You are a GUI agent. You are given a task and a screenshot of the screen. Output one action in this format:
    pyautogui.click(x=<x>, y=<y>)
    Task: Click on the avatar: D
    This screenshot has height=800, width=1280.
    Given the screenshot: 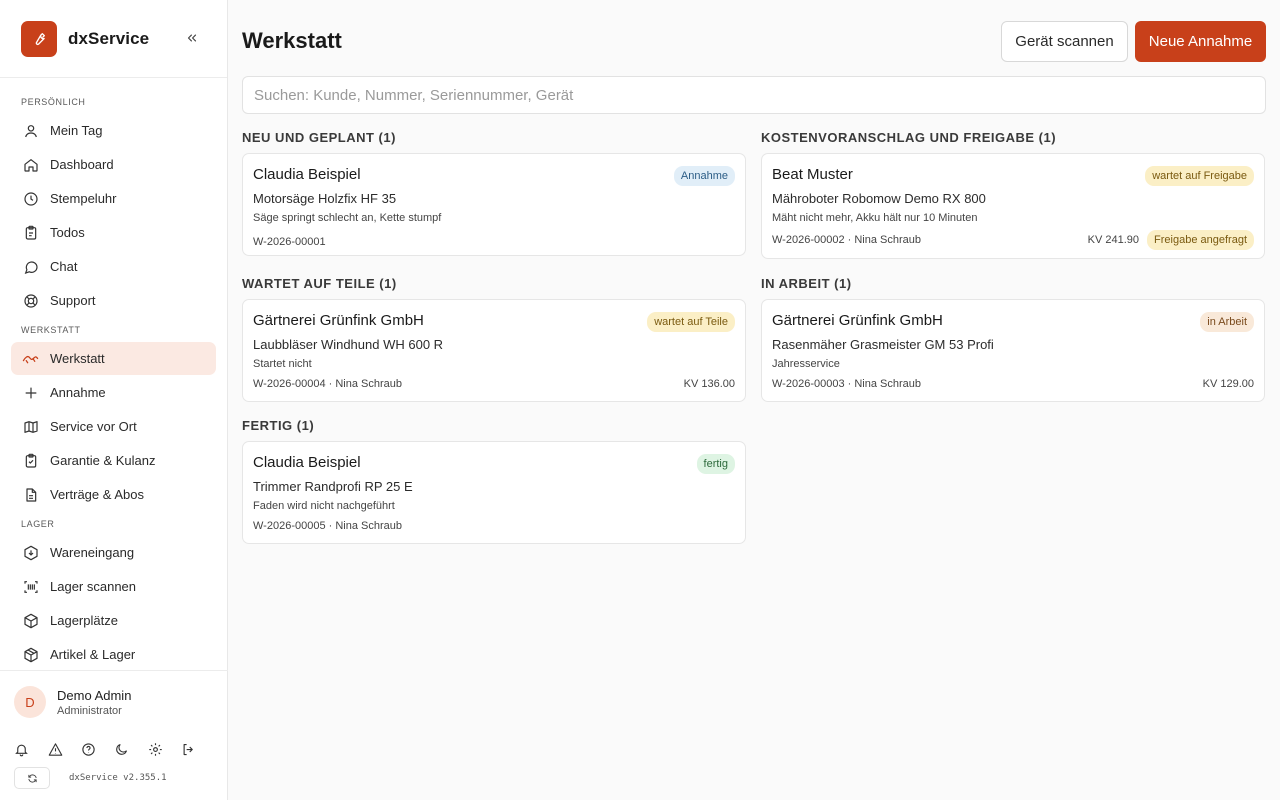 What is the action you would take?
    pyautogui.click(x=30, y=702)
    